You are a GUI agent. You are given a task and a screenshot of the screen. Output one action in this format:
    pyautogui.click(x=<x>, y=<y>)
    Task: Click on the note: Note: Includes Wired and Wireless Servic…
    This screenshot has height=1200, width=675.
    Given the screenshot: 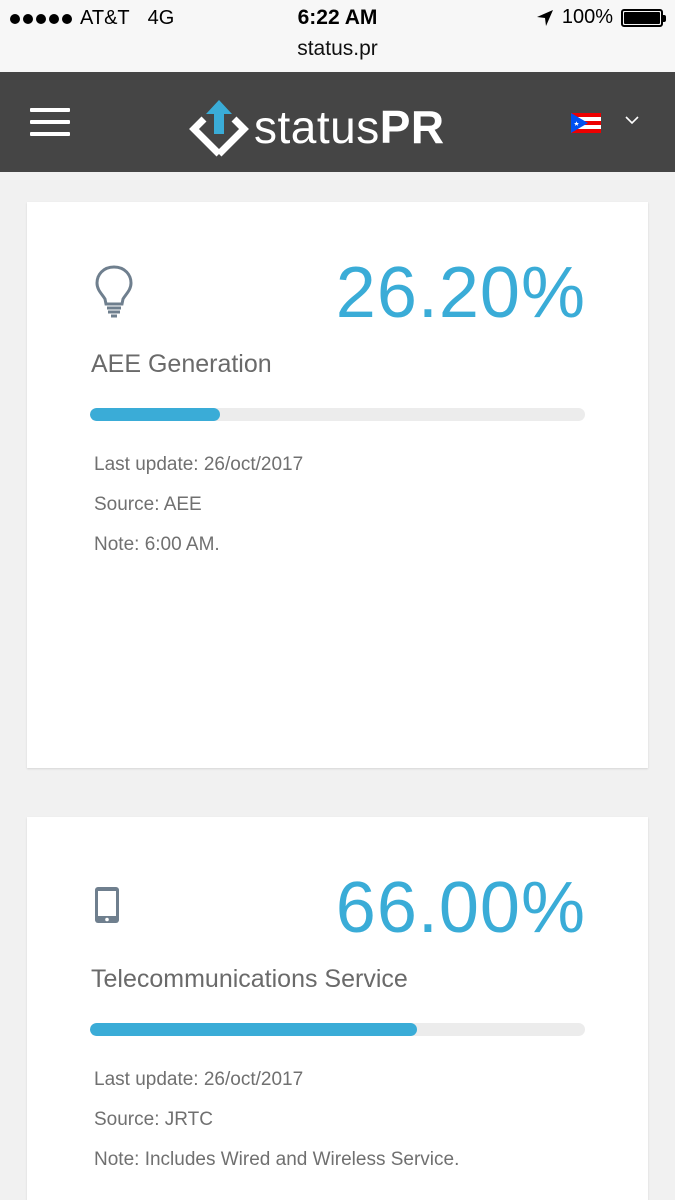 What is the action you would take?
    pyautogui.click(x=277, y=1159)
    